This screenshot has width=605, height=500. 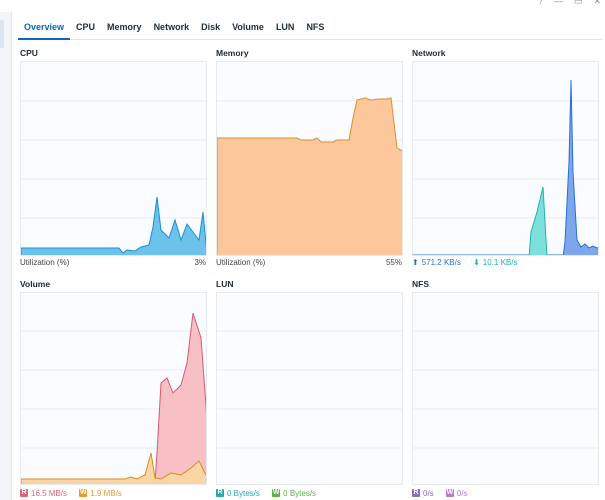 What do you see at coordinates (505, 167) in the screenshot?
I see `network-chart-svg` at bounding box center [505, 167].